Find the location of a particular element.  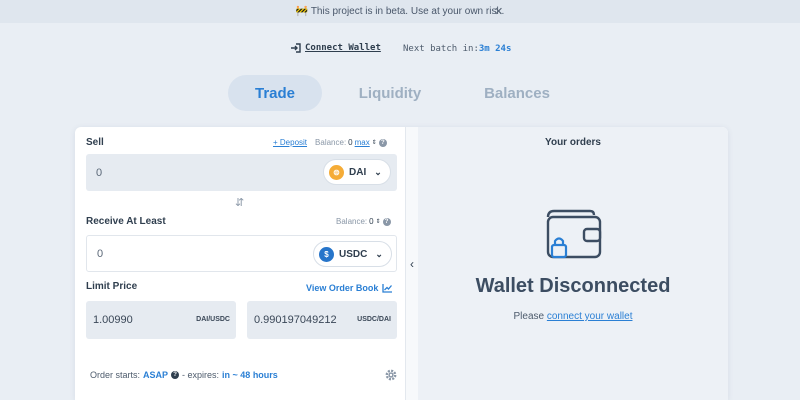

receive-amount-input: 0 is located at coordinates (100, 254).